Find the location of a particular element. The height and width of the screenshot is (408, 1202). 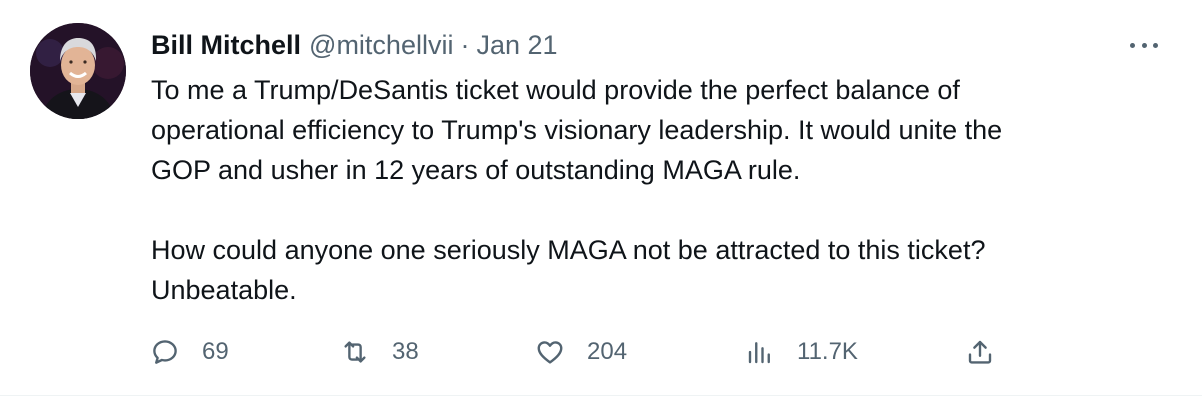

more-icon is located at coordinates (1144, 45).